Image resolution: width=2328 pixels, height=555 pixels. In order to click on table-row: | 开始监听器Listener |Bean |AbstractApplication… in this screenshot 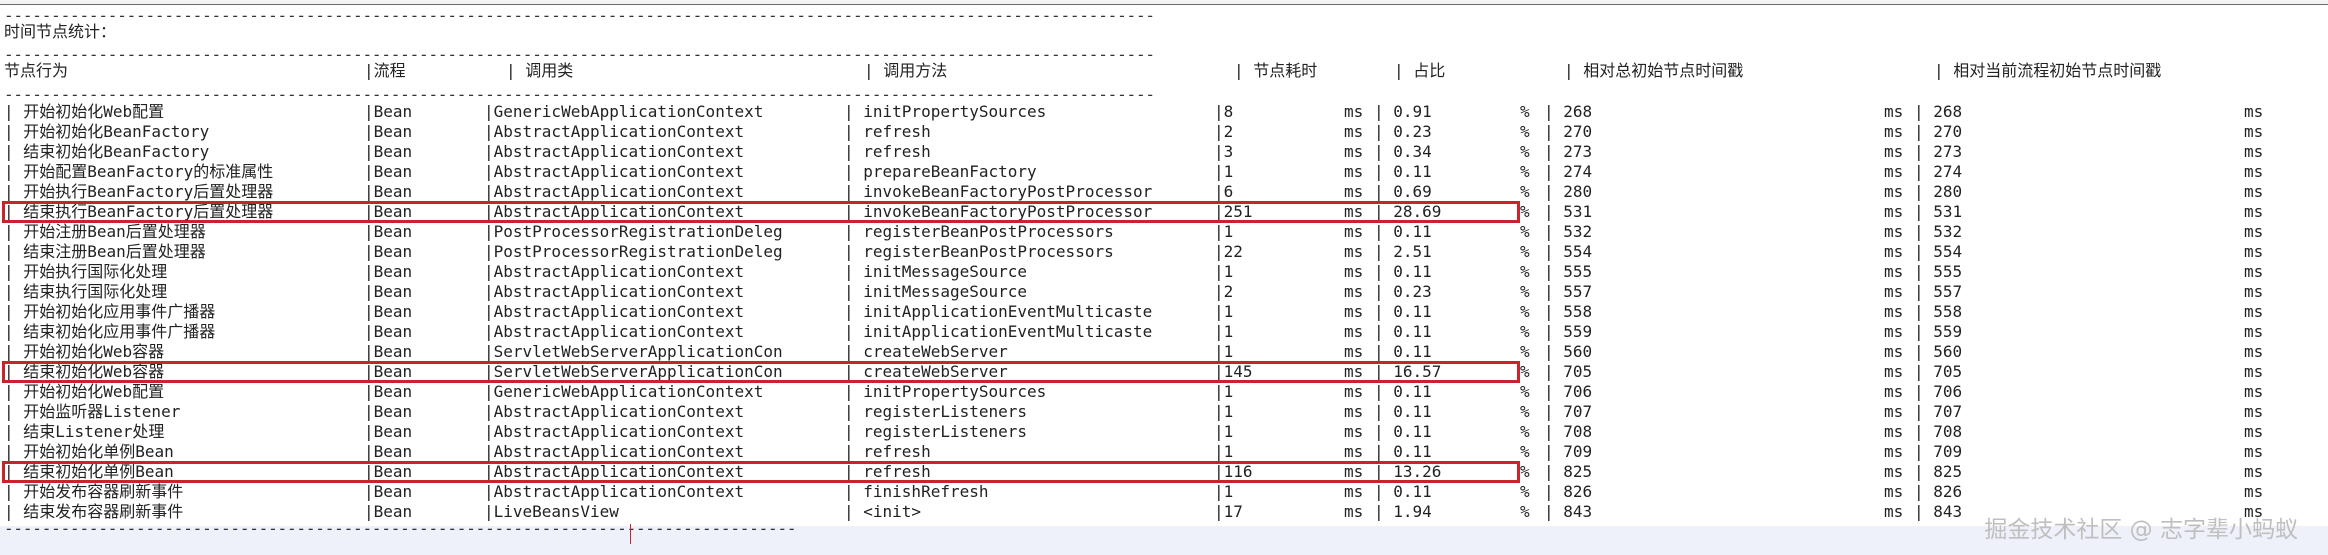, I will do `click(1164, 412)`.